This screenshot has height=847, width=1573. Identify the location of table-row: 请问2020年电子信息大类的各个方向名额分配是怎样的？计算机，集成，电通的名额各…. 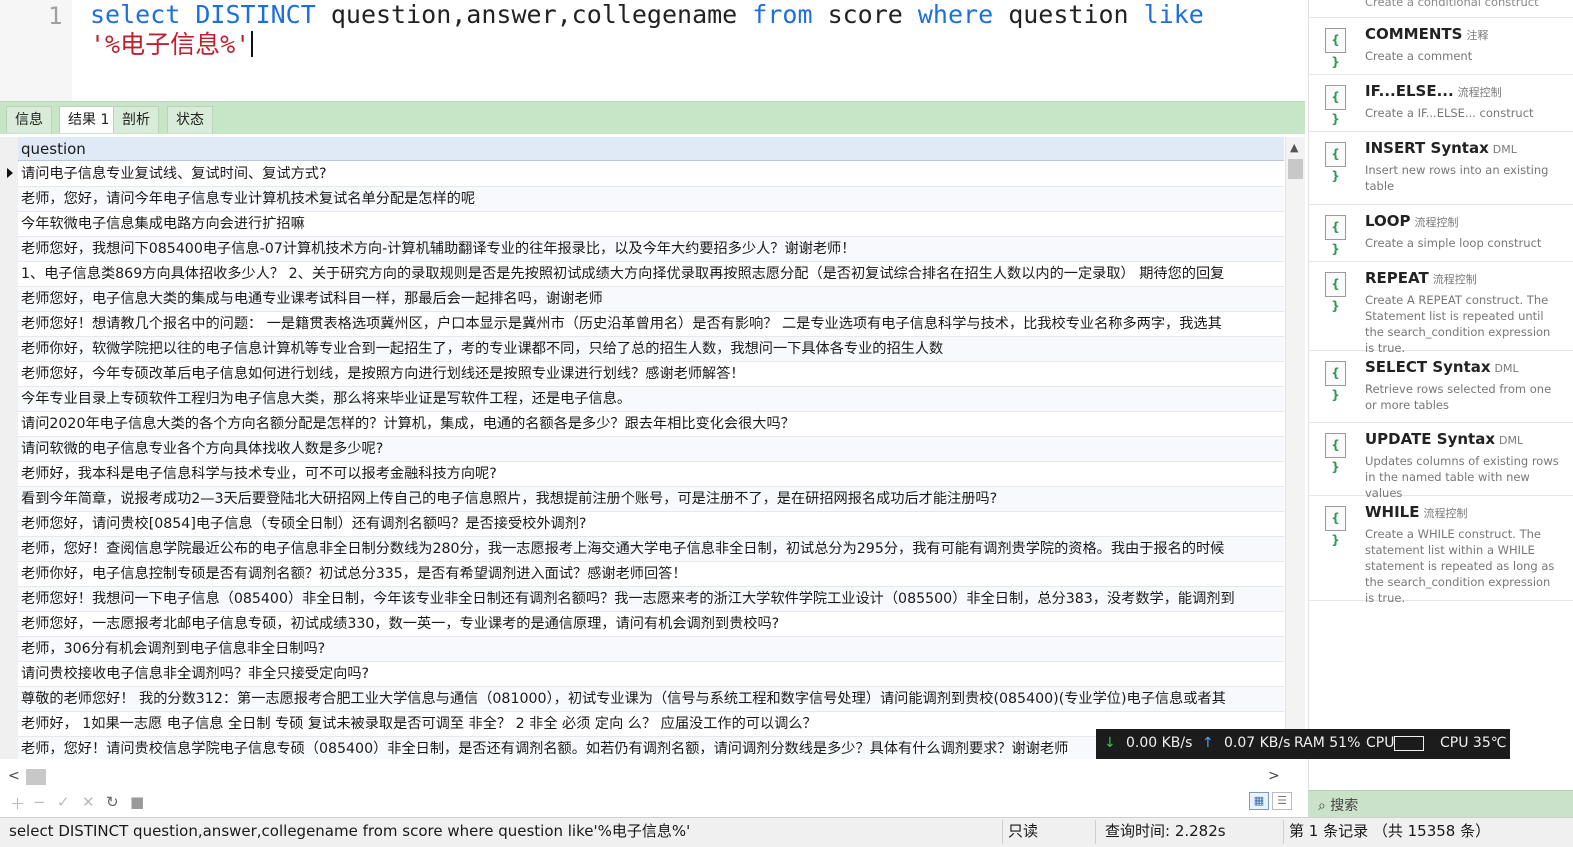
(651, 424).